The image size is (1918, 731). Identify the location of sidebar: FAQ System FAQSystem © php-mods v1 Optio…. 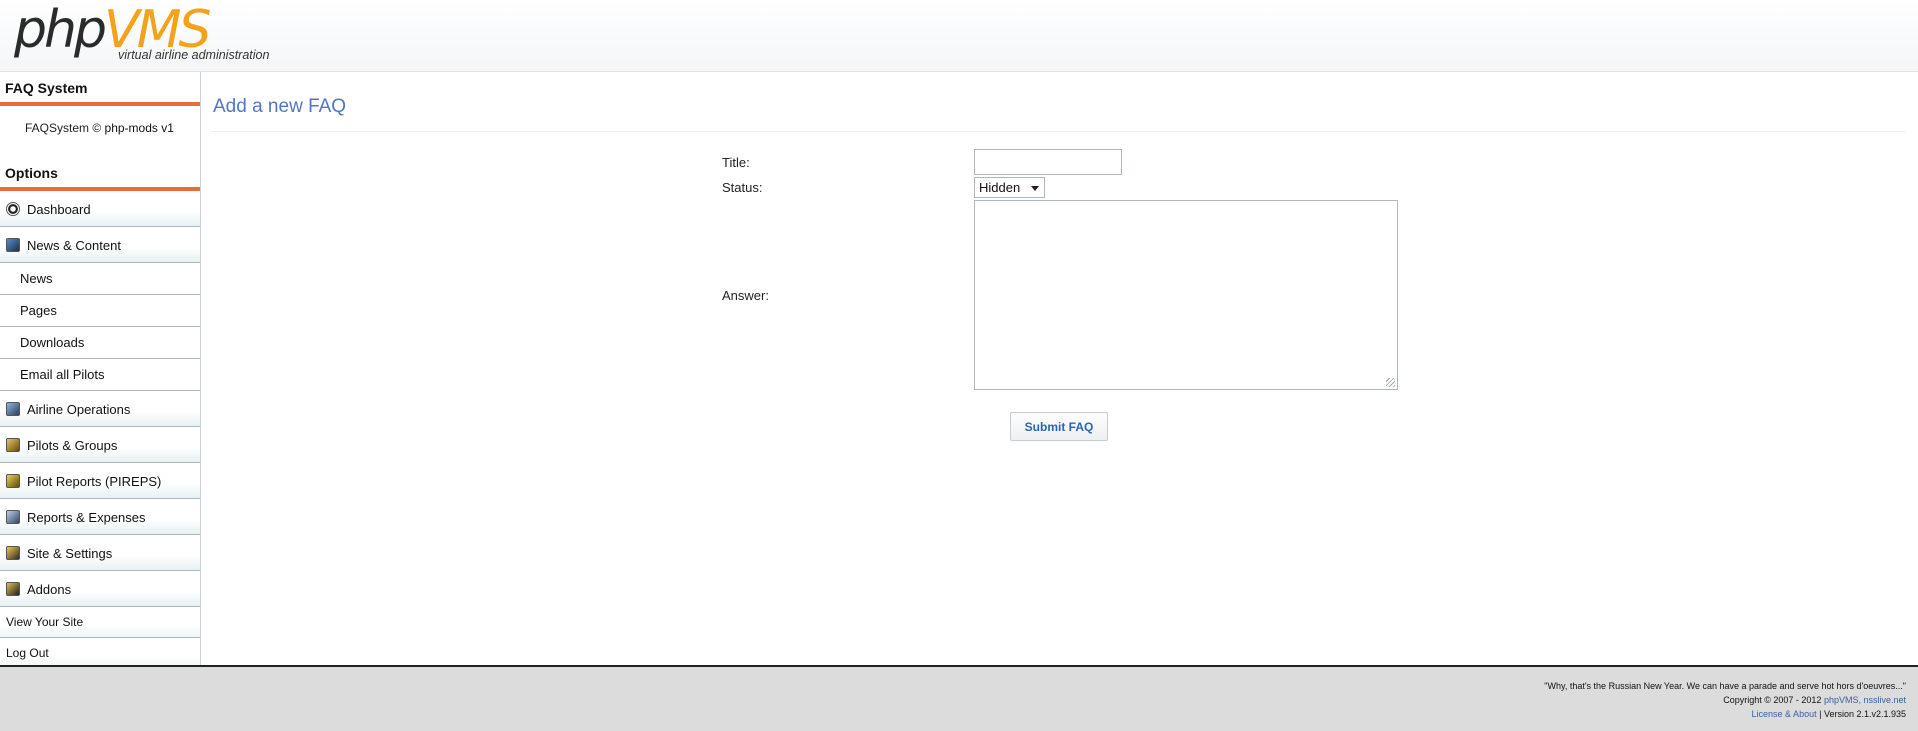
(100, 370).